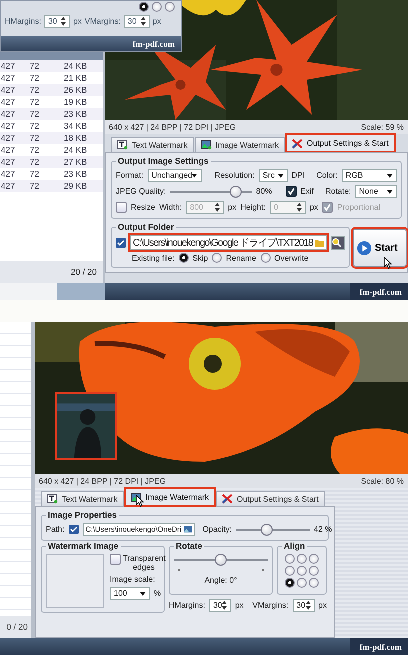 The height and width of the screenshot is (655, 408). Describe the element at coordinates (264, 191) in the screenshot. I see `slider-value: 80%` at that location.